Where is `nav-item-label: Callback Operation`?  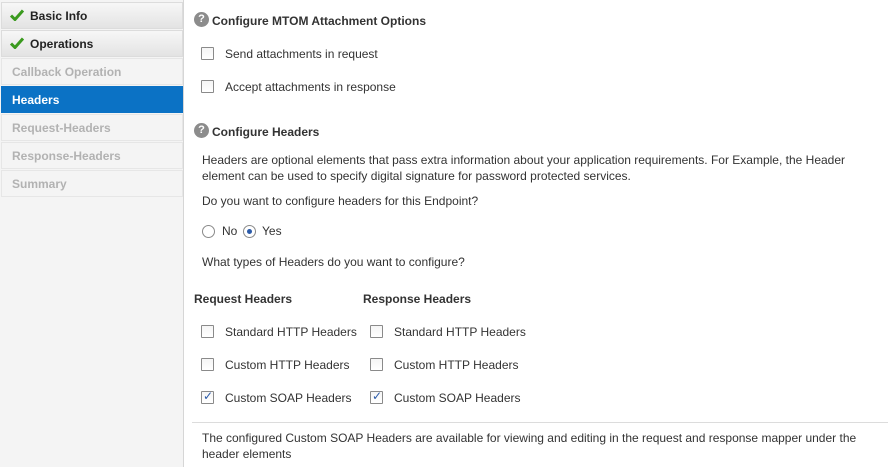
nav-item-label: Callback Operation is located at coordinates (67, 72).